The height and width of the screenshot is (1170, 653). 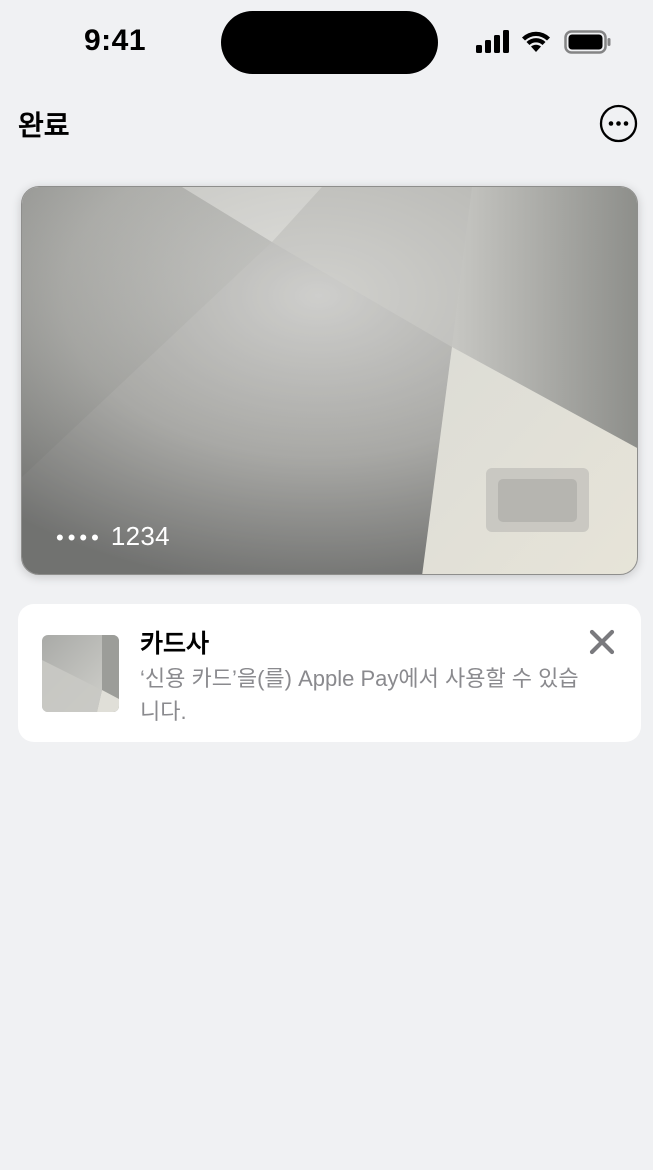 What do you see at coordinates (175, 644) in the screenshot?
I see `notice-title: 카드사` at bounding box center [175, 644].